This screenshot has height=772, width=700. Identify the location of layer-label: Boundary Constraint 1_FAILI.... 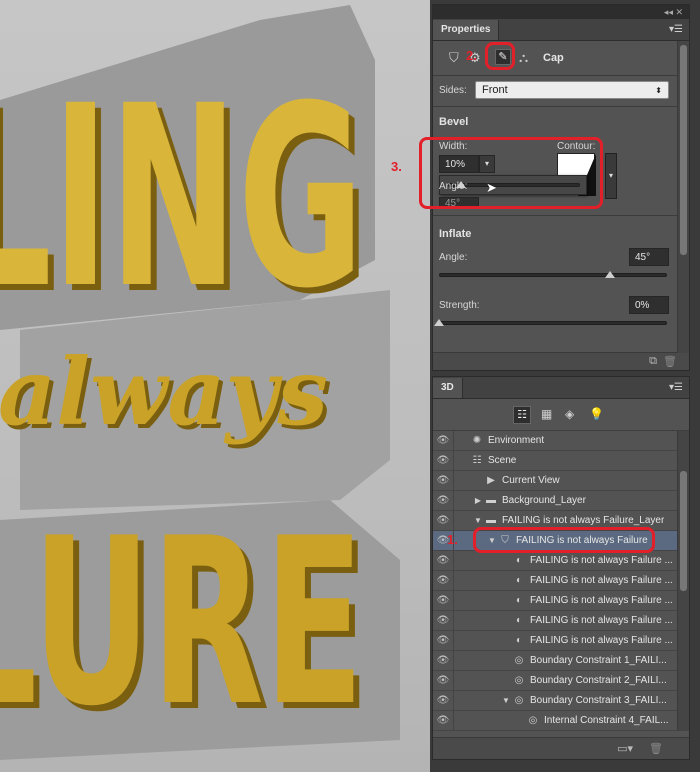
(598, 660).